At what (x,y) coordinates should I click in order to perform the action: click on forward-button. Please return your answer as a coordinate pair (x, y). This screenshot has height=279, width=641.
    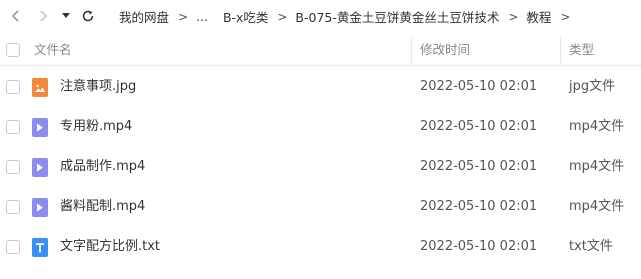
    Looking at the image, I should click on (43, 16).